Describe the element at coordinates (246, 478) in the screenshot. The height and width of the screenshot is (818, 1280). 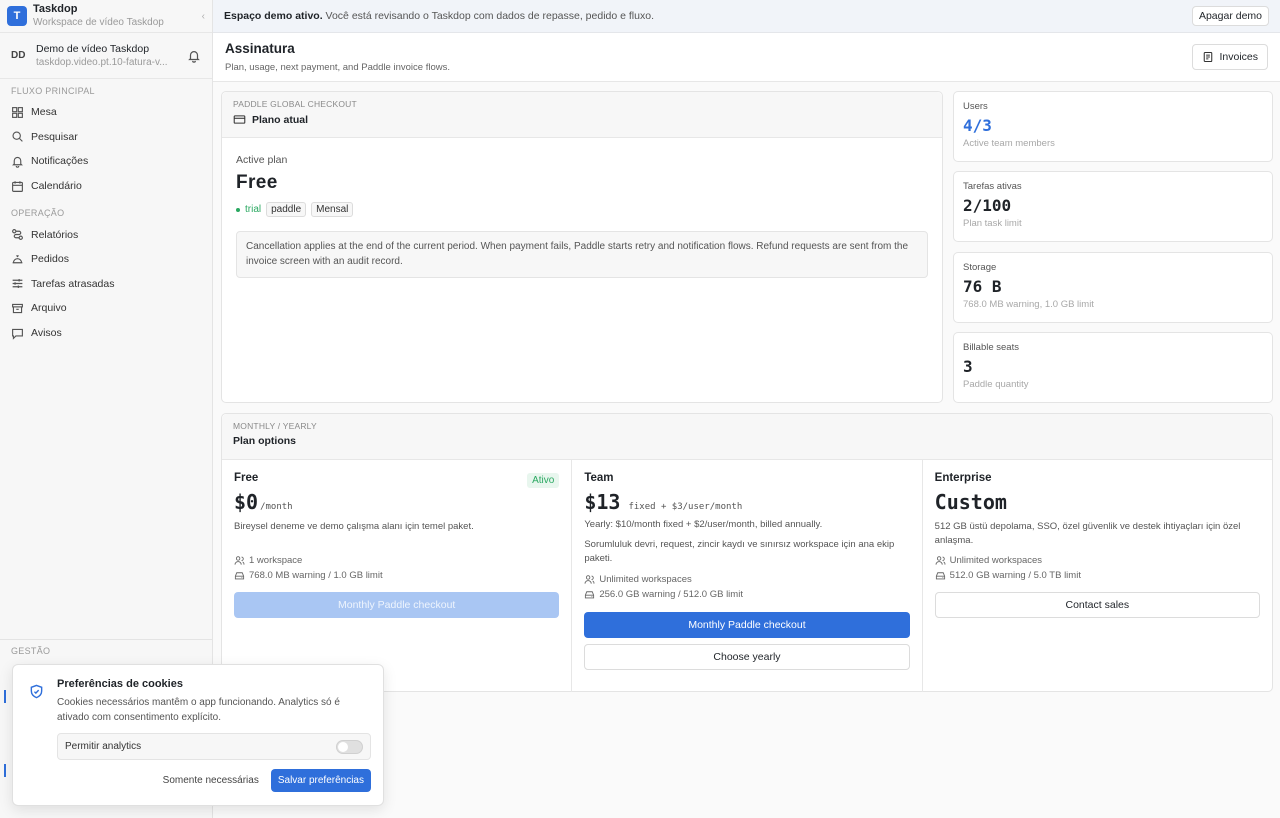
I see `plan-name: Free` at that location.